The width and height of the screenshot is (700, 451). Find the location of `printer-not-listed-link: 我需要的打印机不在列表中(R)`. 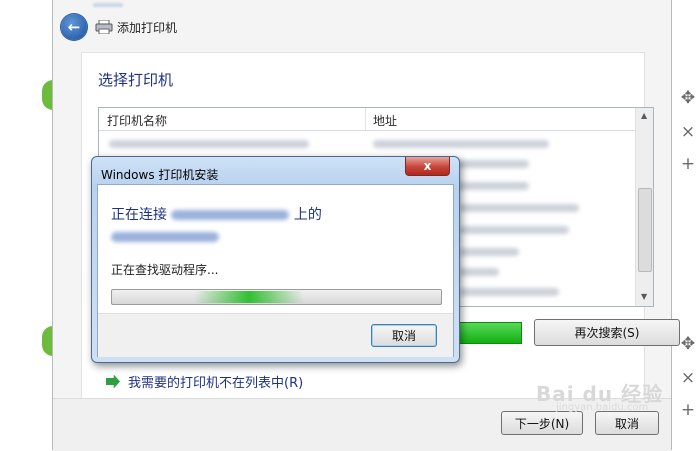

printer-not-listed-link: 我需要的打印机不在列表中(R) is located at coordinates (204, 381).